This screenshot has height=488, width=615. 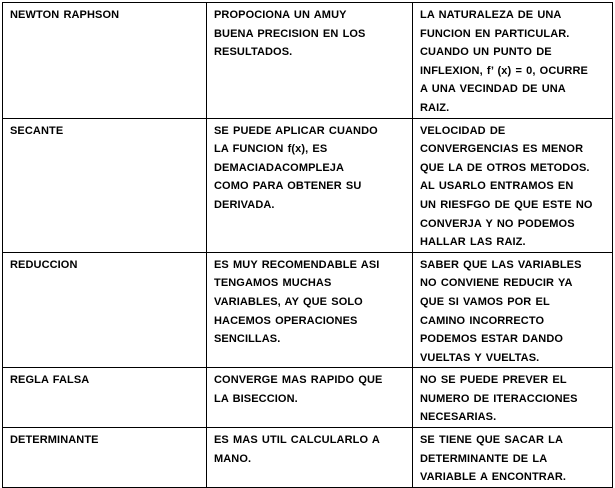 I want to click on method-name-cell: REDUCCION, so click(x=104, y=310).